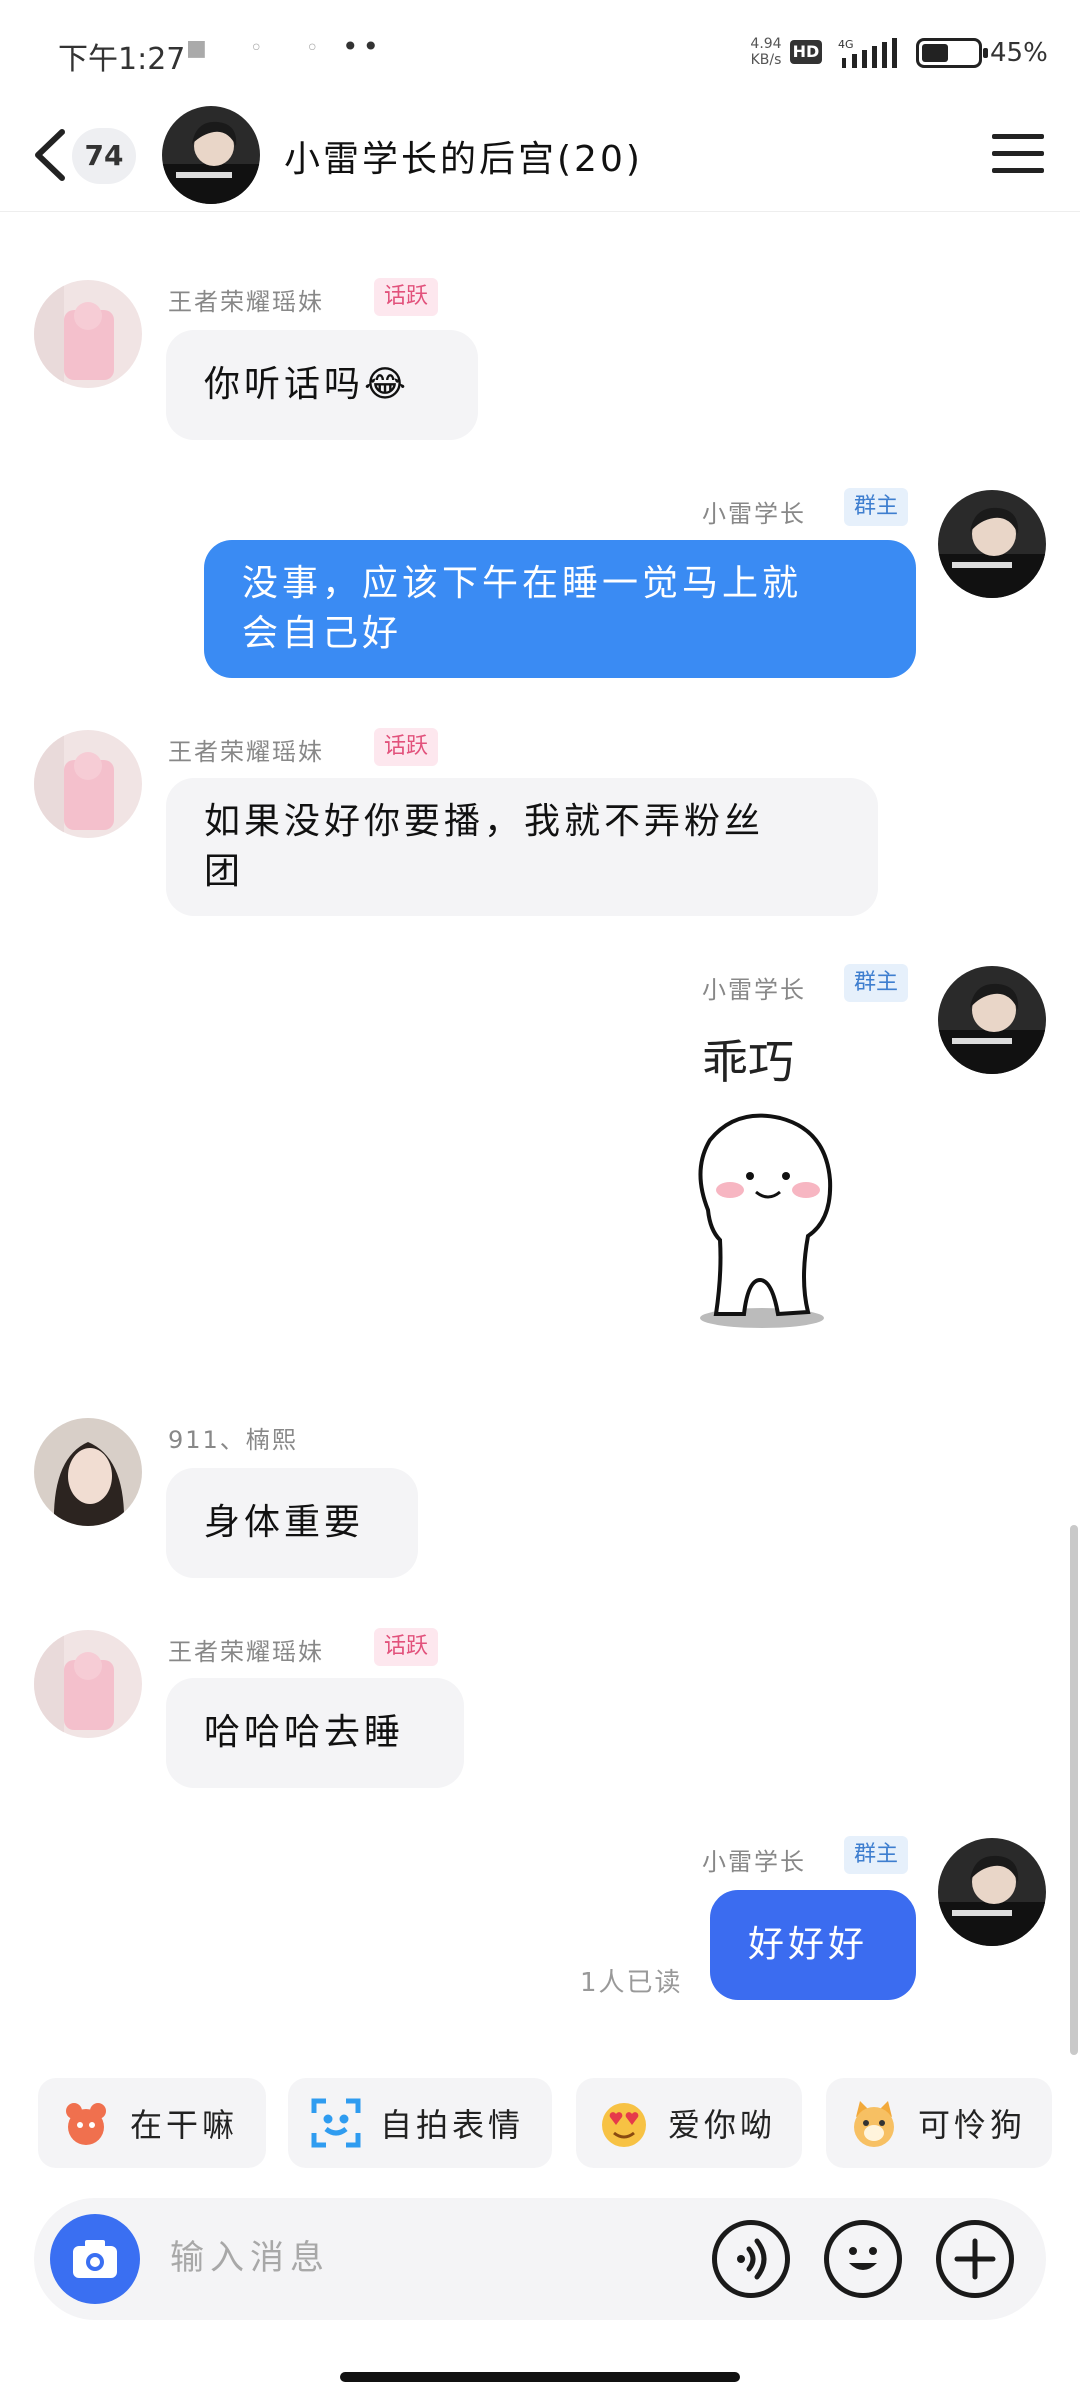 The height and width of the screenshot is (2400, 1080). I want to click on message-bubble: 你听话吗😂, so click(322, 385).